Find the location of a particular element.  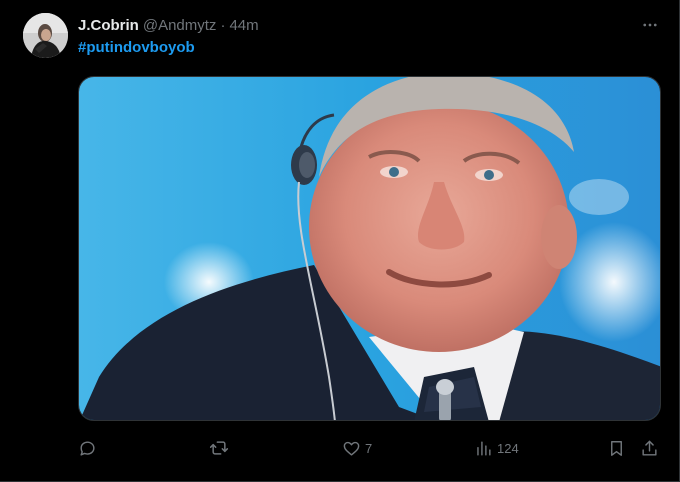

reply-icon is located at coordinates (87, 448).